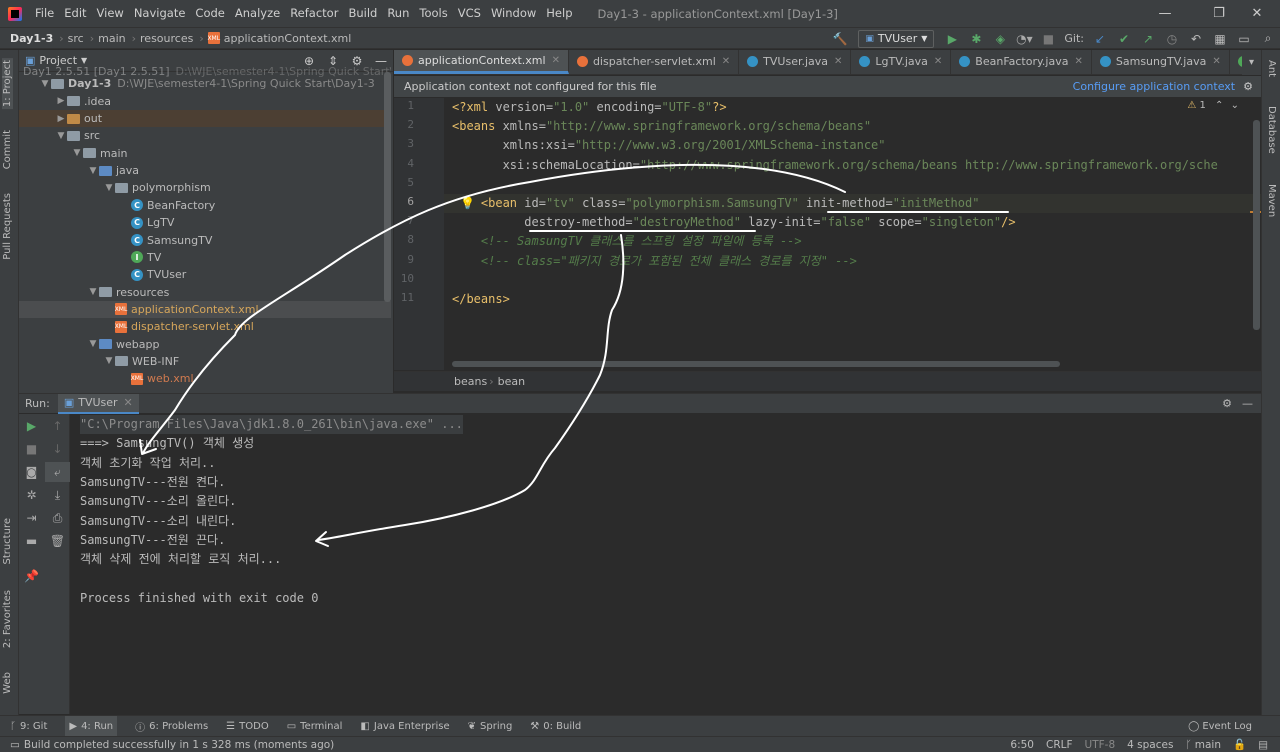 The image size is (1280, 752). Describe the element at coordinates (1220, 726) in the screenshot. I see `event-log-button: ◯ Event Log` at that location.